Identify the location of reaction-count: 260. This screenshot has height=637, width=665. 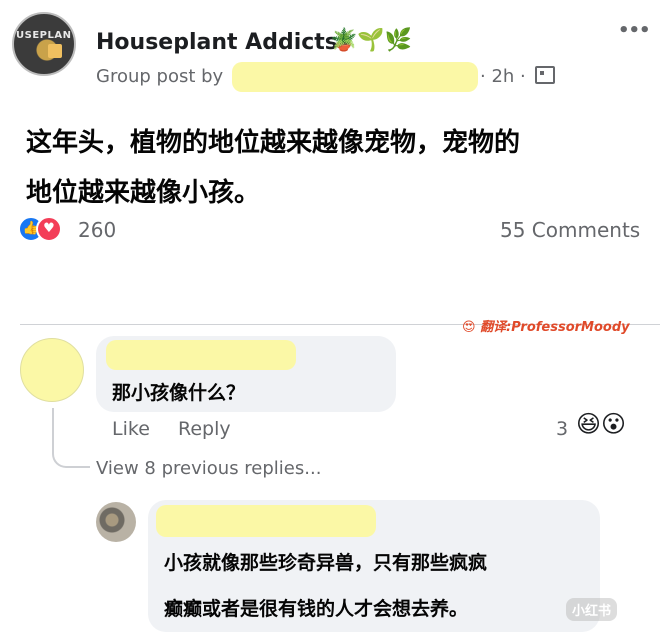
(97, 230).